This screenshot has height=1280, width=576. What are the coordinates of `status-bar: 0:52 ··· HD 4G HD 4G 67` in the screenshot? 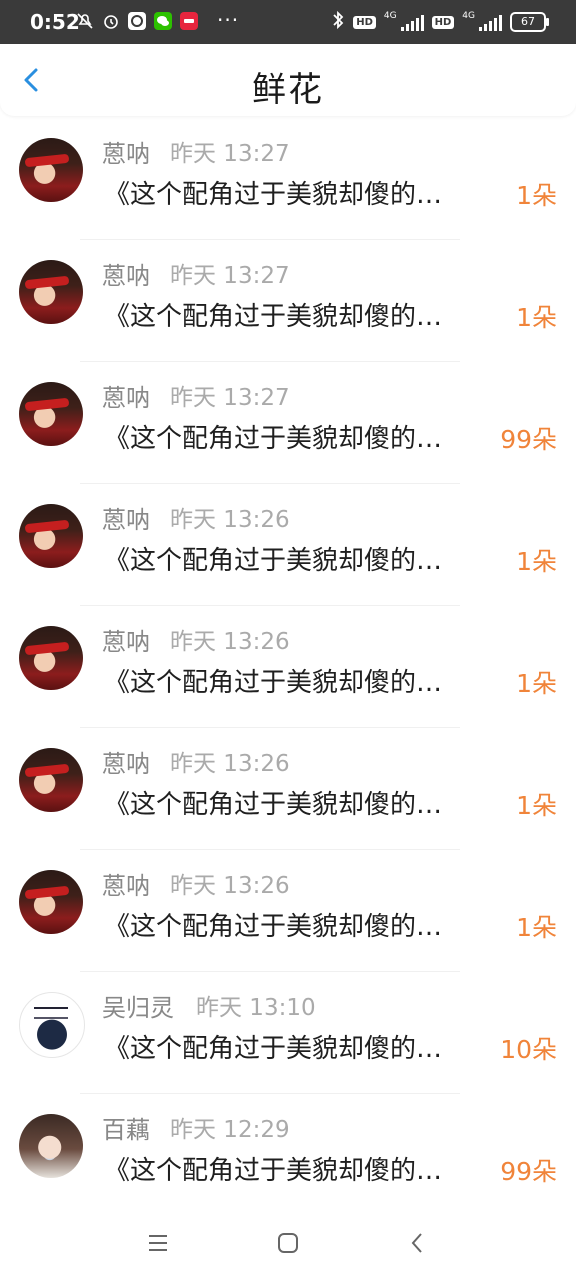 It's located at (288, 22).